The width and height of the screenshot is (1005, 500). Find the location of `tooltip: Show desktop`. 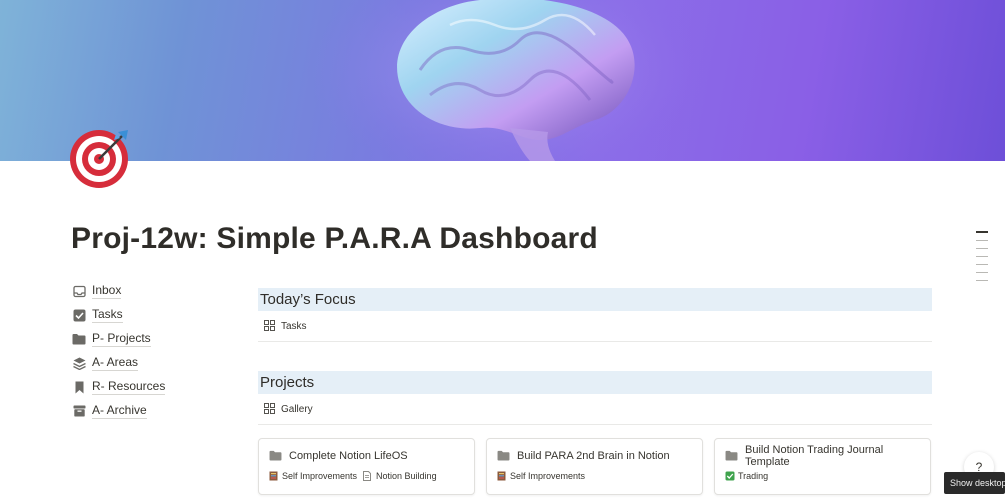

tooltip: Show desktop is located at coordinates (974, 483).